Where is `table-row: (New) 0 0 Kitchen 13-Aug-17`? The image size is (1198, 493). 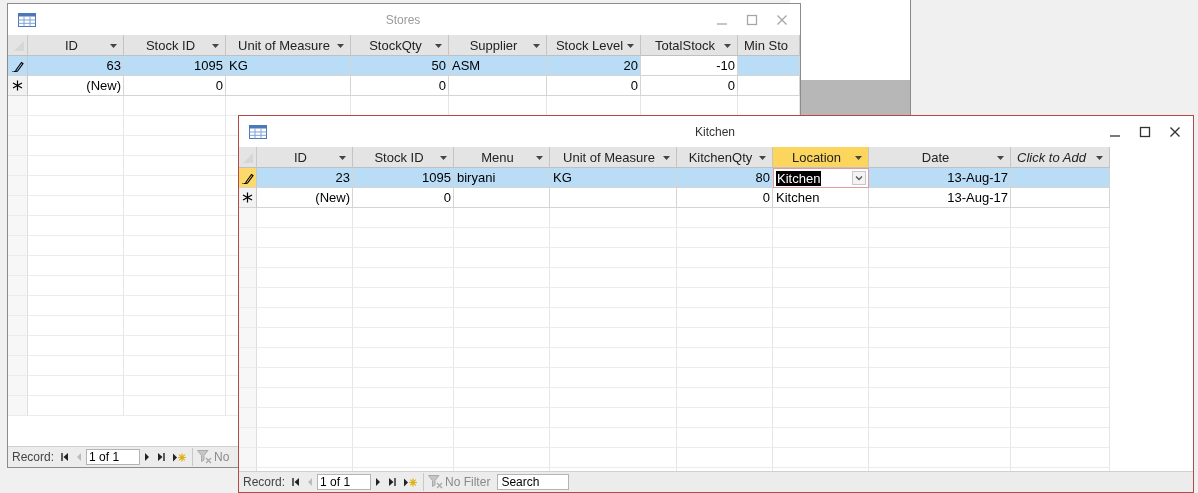
table-row: (New) 0 0 Kitchen 13-Aug-17 is located at coordinates (716, 198).